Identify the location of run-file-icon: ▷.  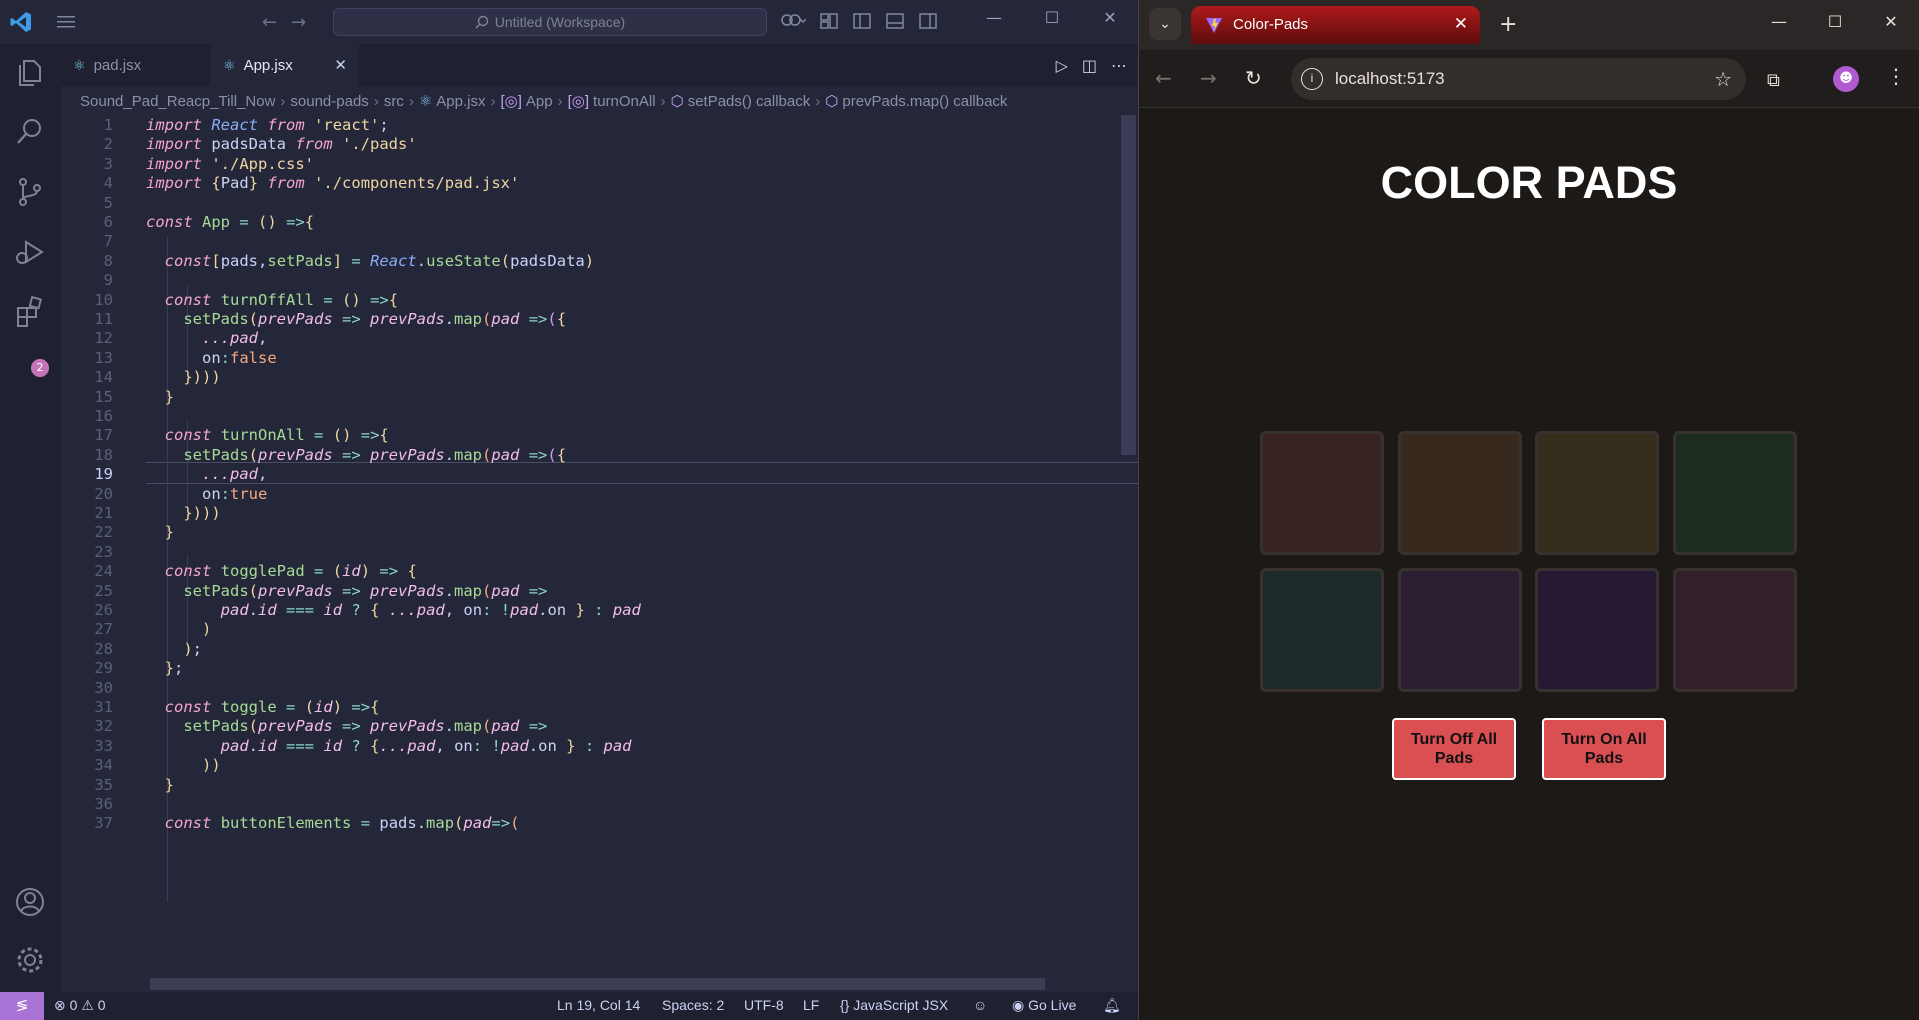
(1062, 65).